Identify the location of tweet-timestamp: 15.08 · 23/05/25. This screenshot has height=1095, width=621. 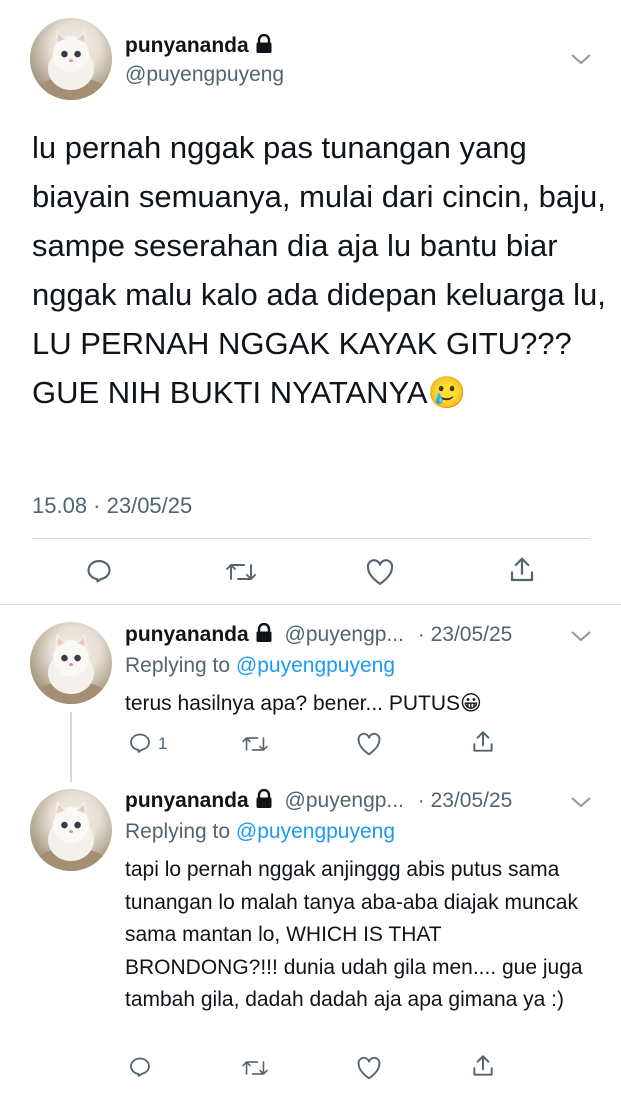
(112, 506).